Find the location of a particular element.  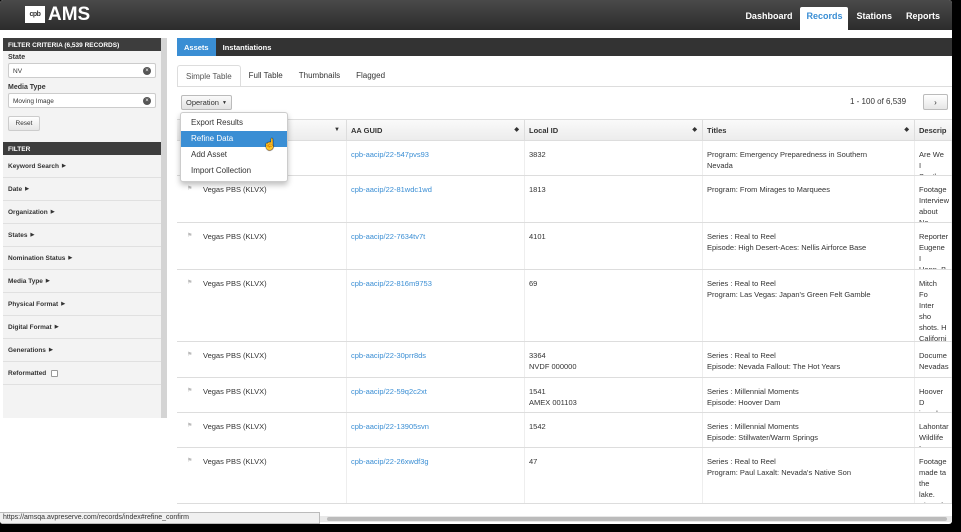

filter-generations: Generations ▶ is located at coordinates (82, 350).